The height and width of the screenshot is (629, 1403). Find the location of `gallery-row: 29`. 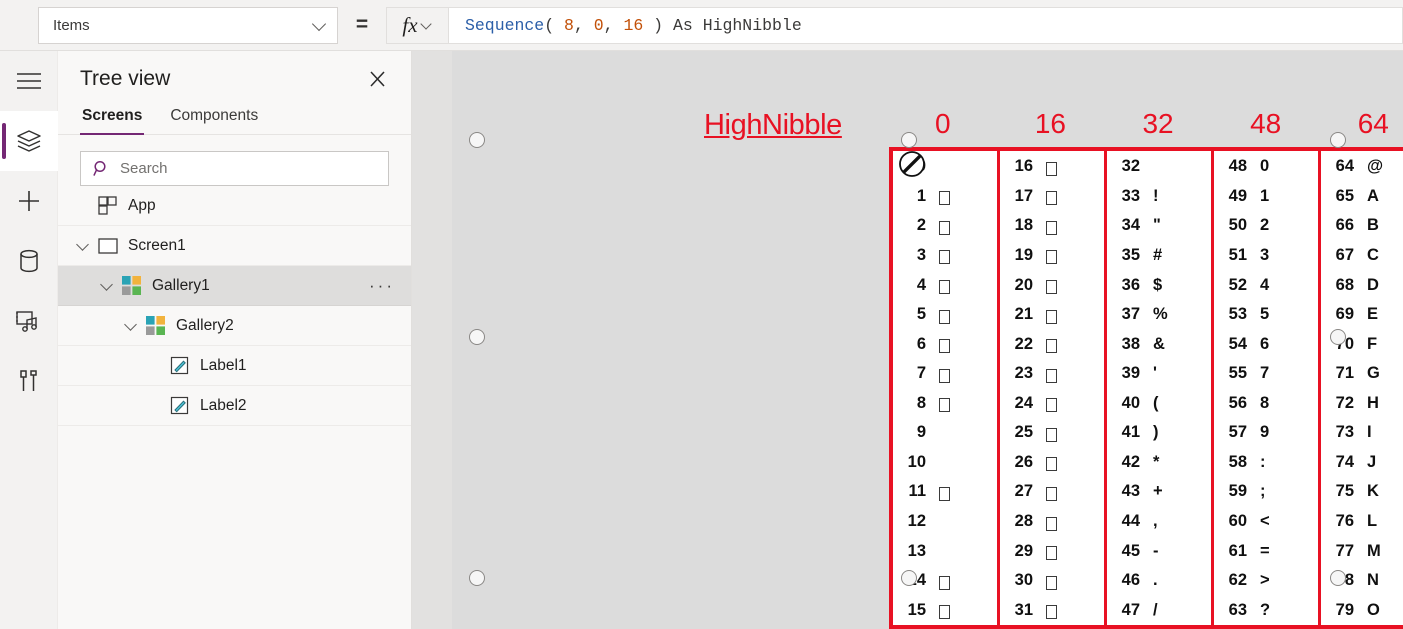

gallery-row: 29 is located at coordinates (1052, 551).